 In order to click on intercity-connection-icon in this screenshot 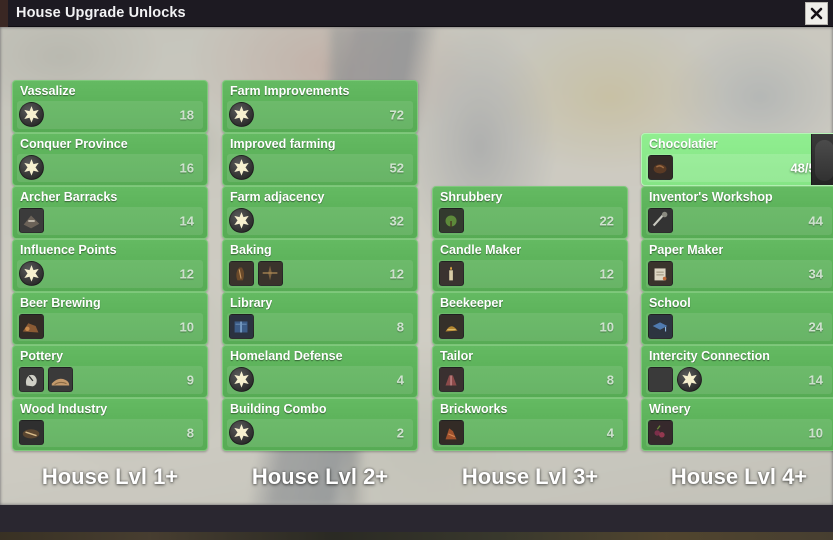, I will do `click(660, 379)`.